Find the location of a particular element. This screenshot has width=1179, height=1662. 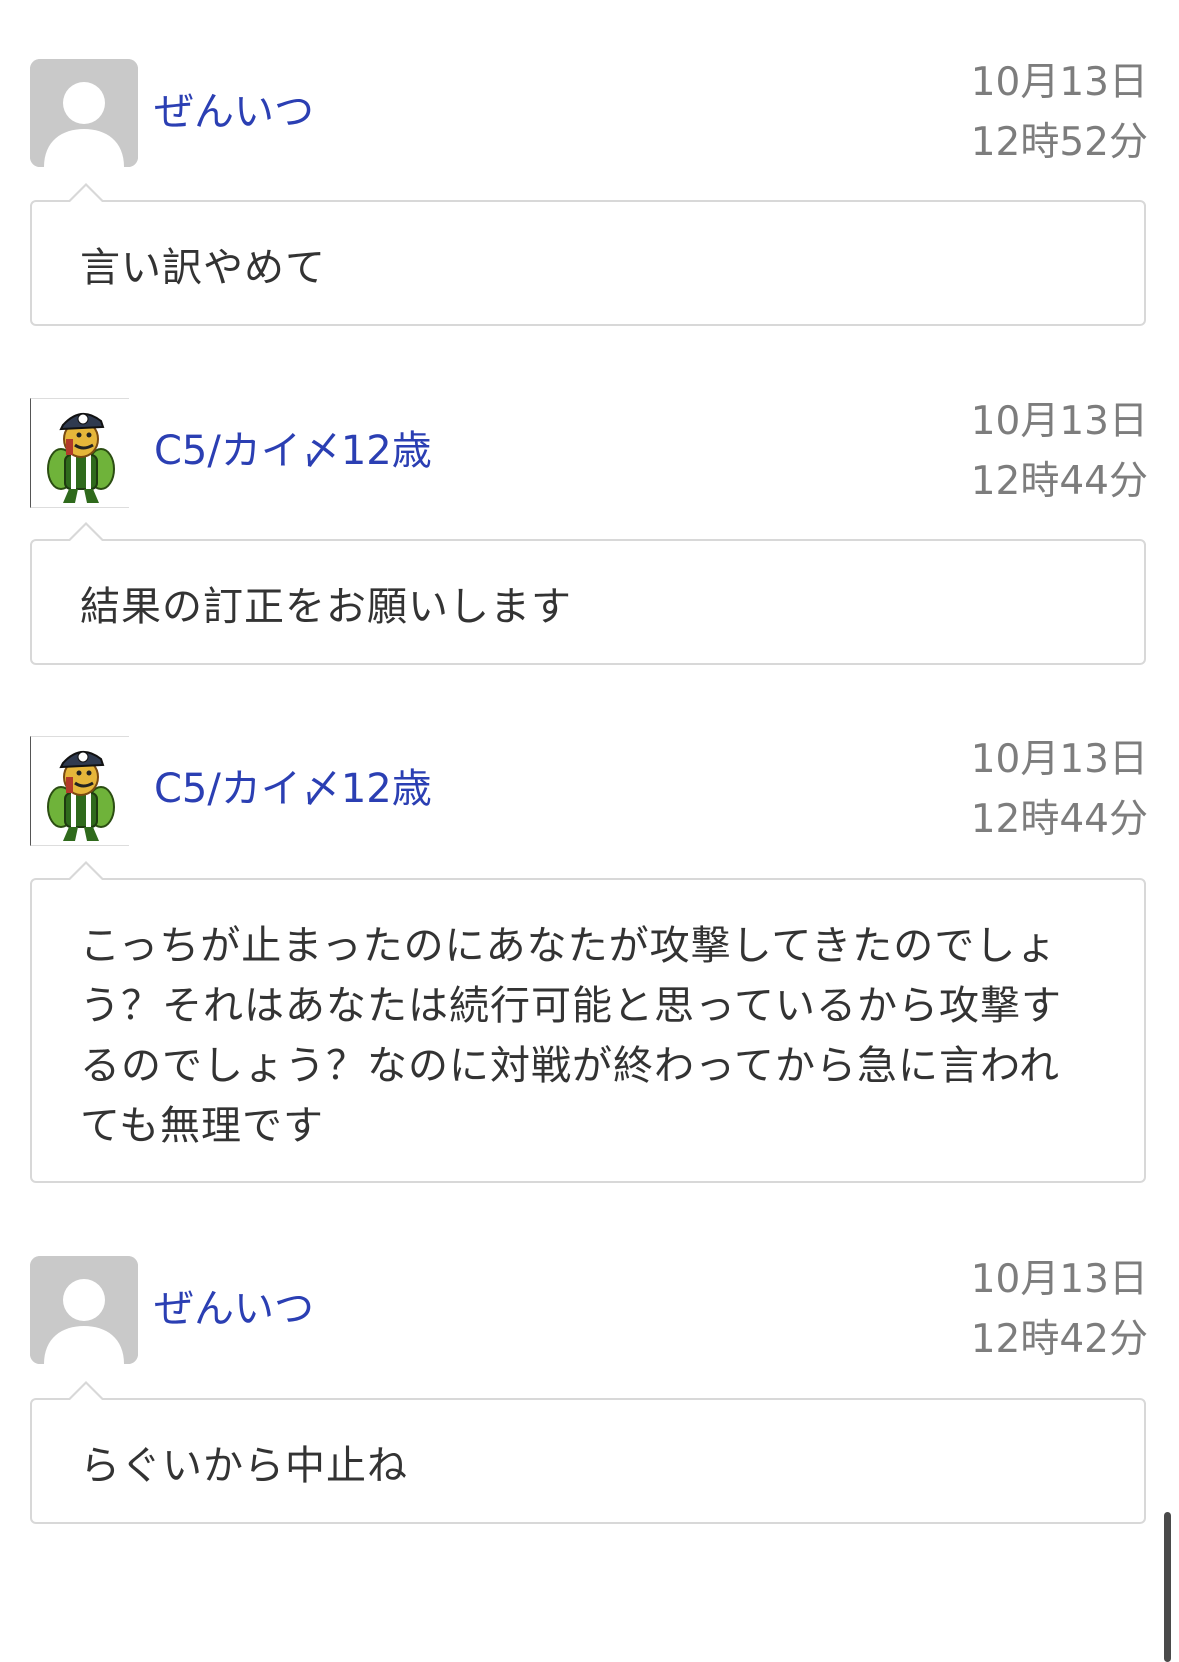

comment-text: 言い訳やめて is located at coordinates (203, 268).